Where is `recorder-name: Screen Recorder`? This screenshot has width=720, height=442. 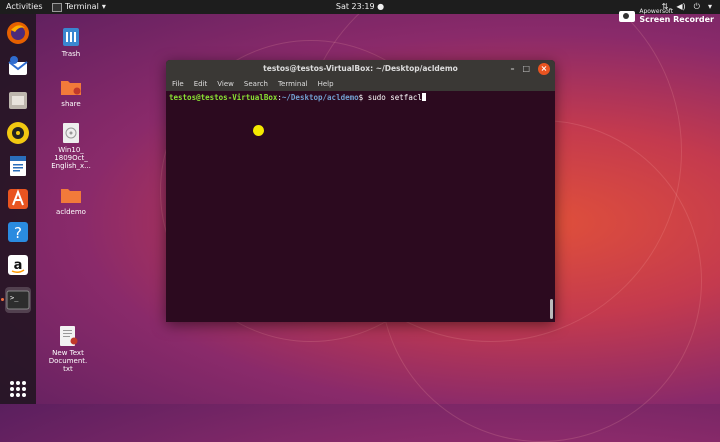
recorder-name: Screen Recorder is located at coordinates (676, 19).